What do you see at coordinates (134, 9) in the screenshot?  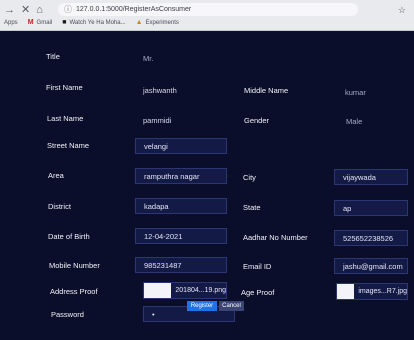 I see `url-text: 127.0.0.1:5000/RegisterAsConsumer` at bounding box center [134, 9].